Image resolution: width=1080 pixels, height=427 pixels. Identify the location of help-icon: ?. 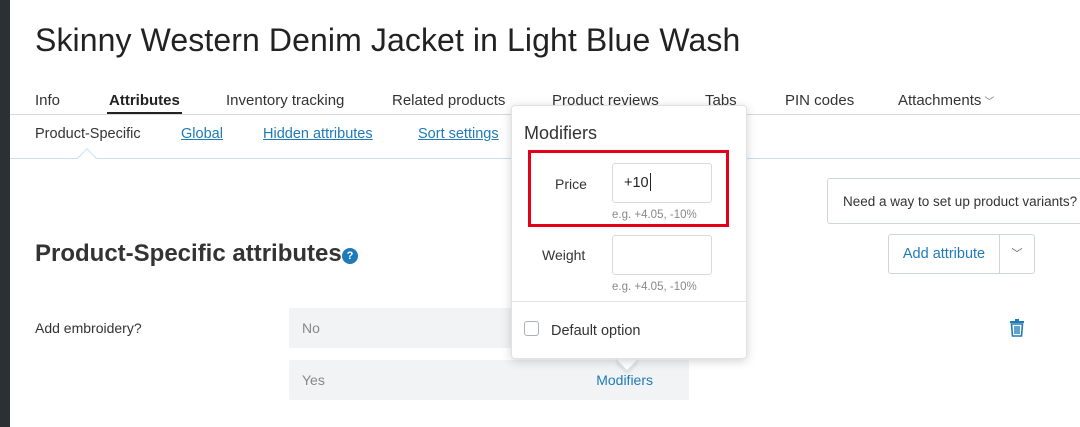
(350, 256).